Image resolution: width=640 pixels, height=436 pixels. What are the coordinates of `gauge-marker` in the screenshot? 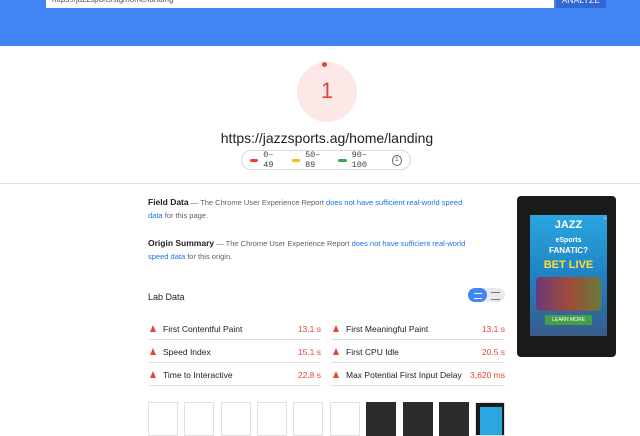 It's located at (324, 64).